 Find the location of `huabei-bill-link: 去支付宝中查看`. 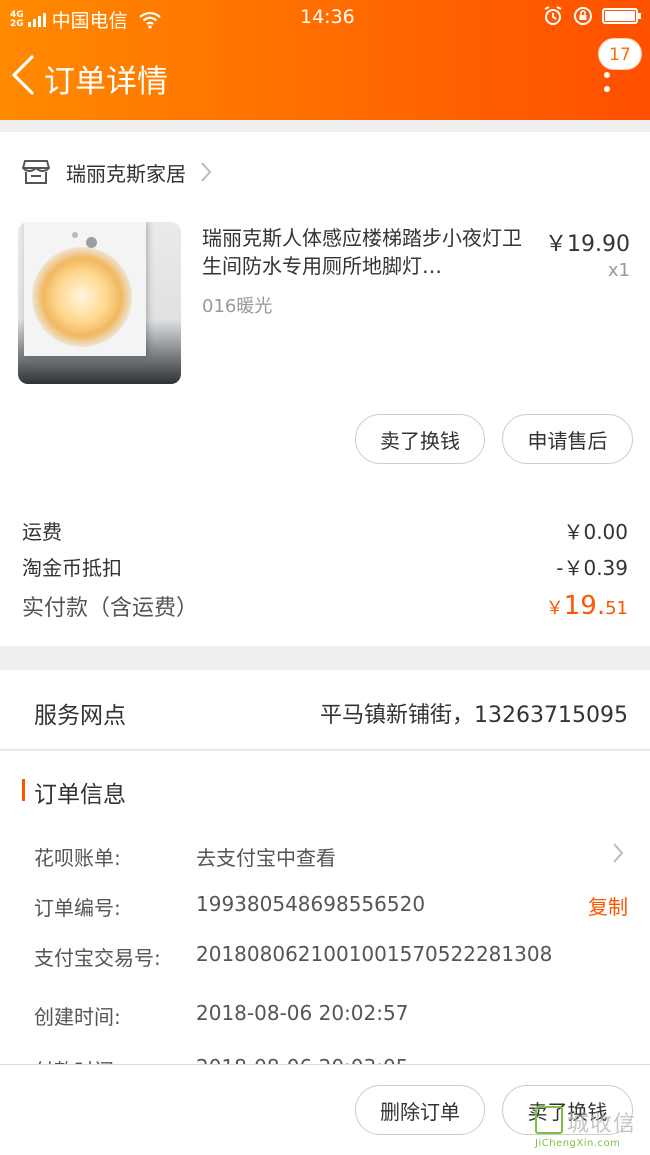

huabei-bill-link: 去支付宝中查看 is located at coordinates (266, 856).